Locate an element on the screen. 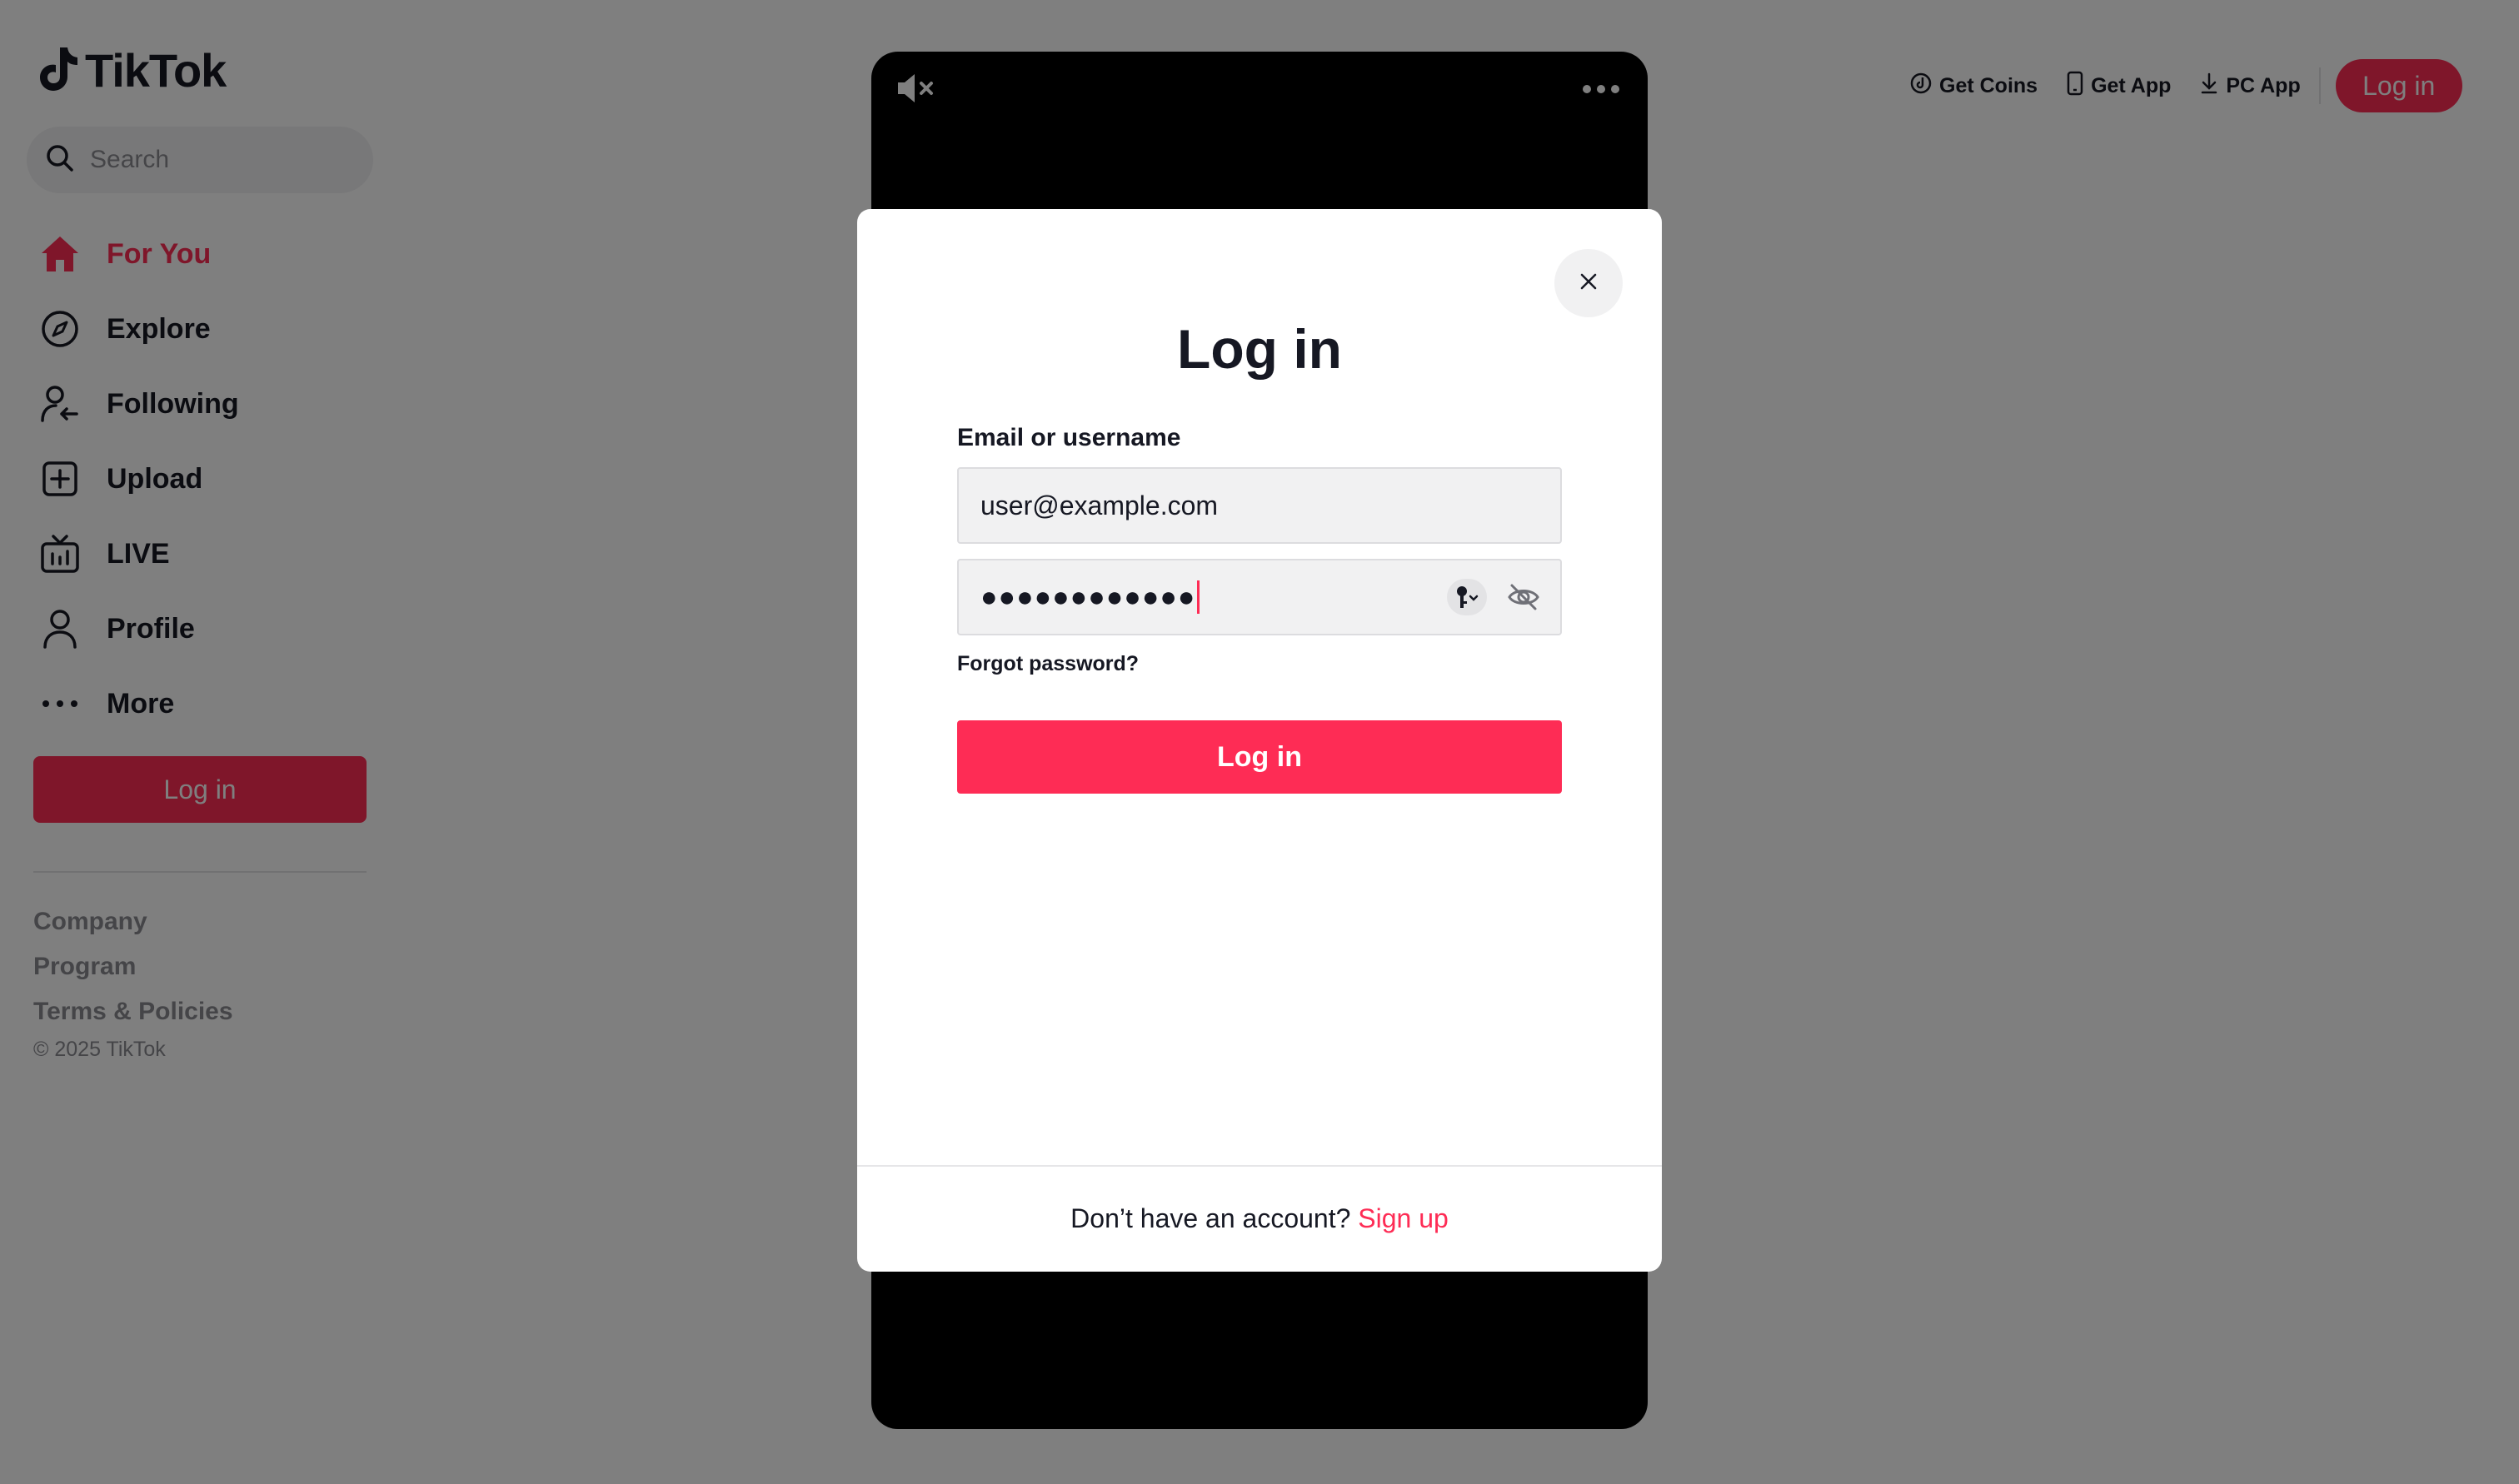  password-masked: ●●●●●●●●●●●● is located at coordinates (1088, 596).